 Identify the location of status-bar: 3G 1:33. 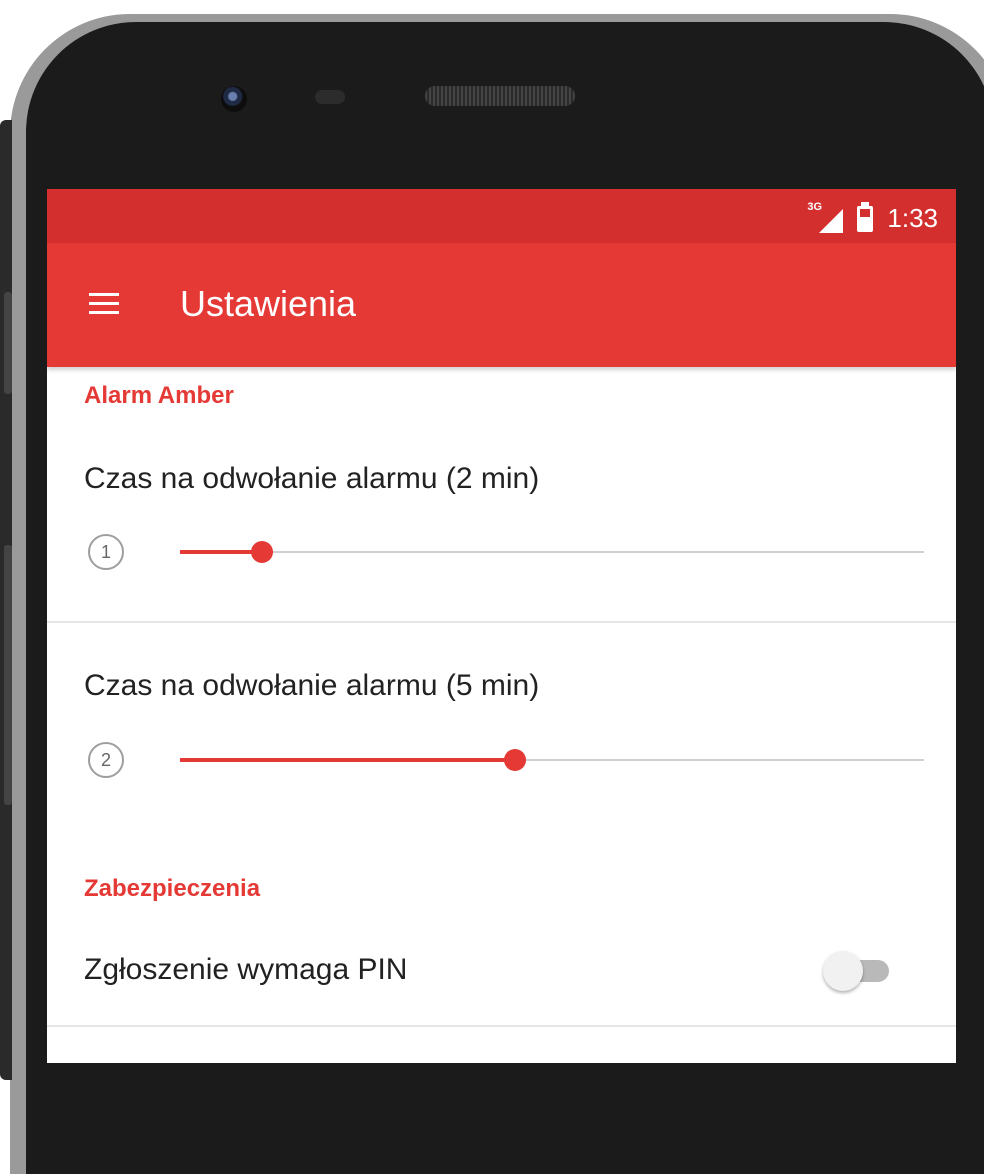
(501, 216).